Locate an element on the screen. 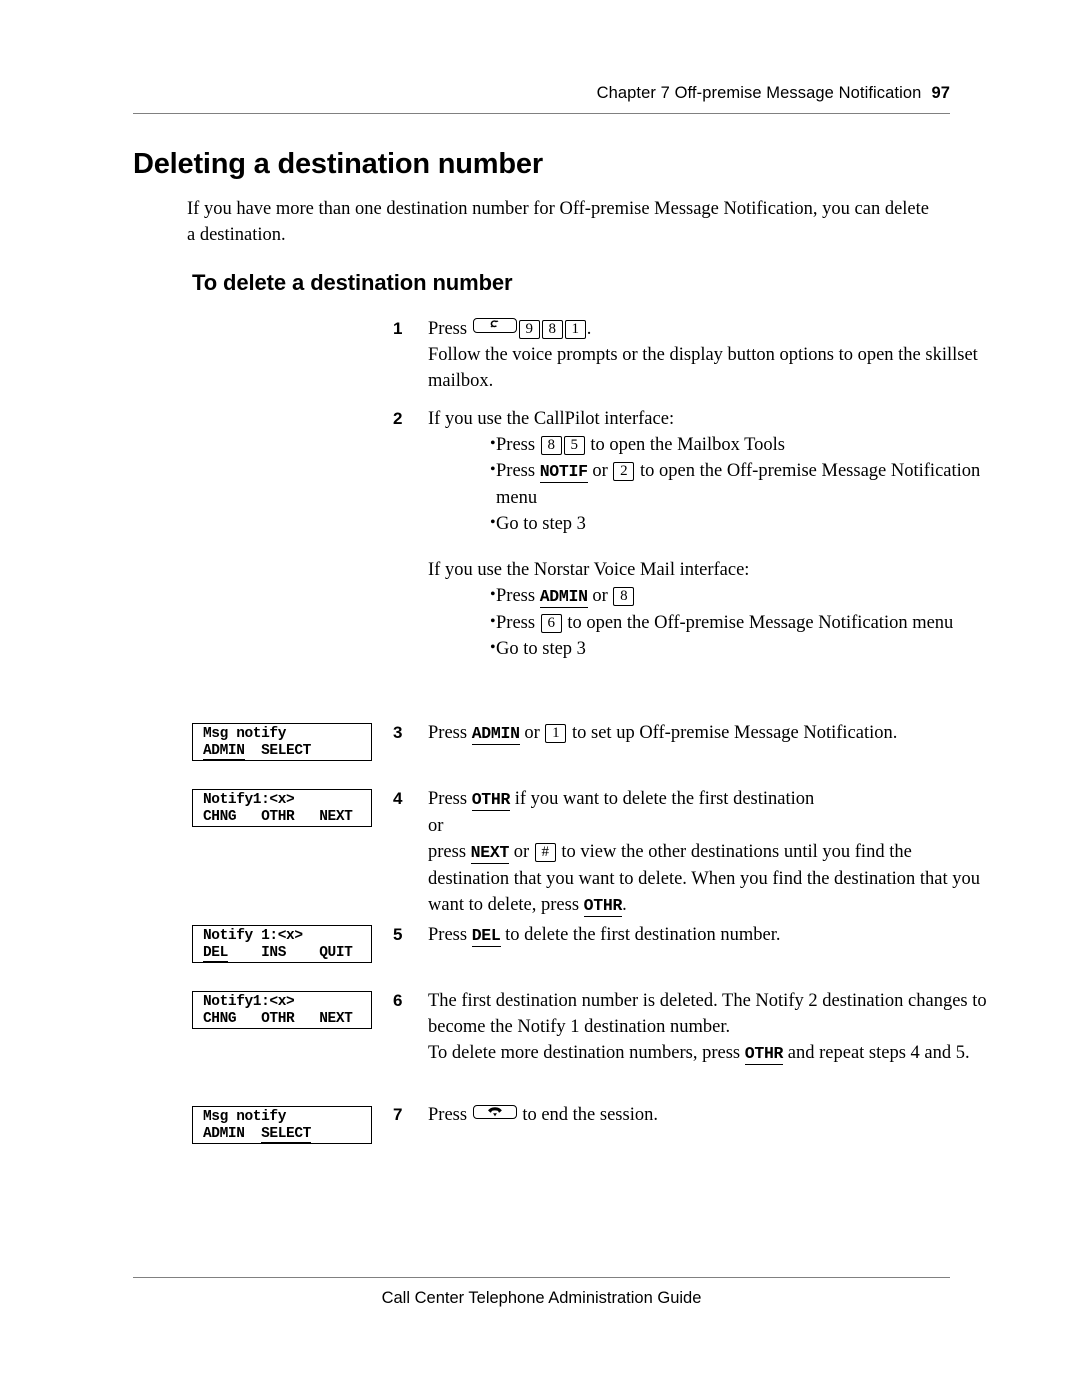  lcd-display-msg-notify-admin: Msg notify ADMIN SELECT is located at coordinates (282, 742).